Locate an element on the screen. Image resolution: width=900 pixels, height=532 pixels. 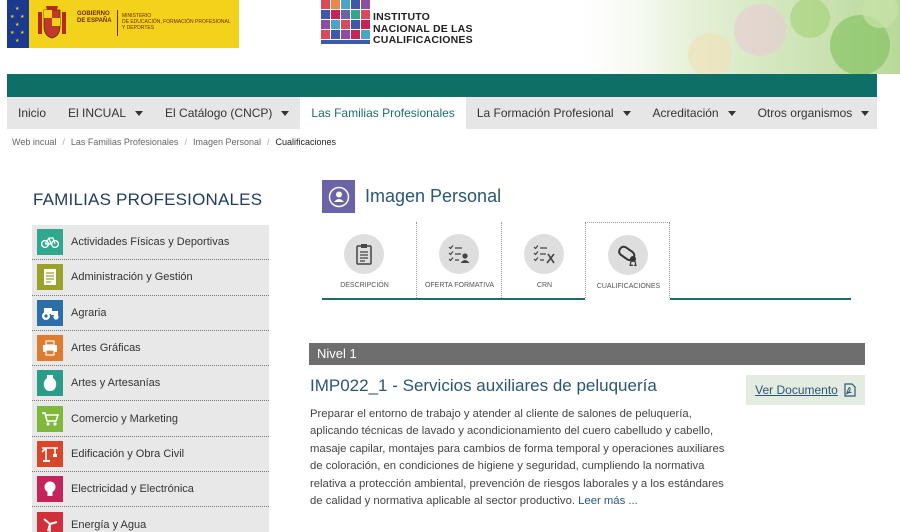
breadcrumb-link-imagen-personal: Imagen Personal is located at coordinates (227, 142).